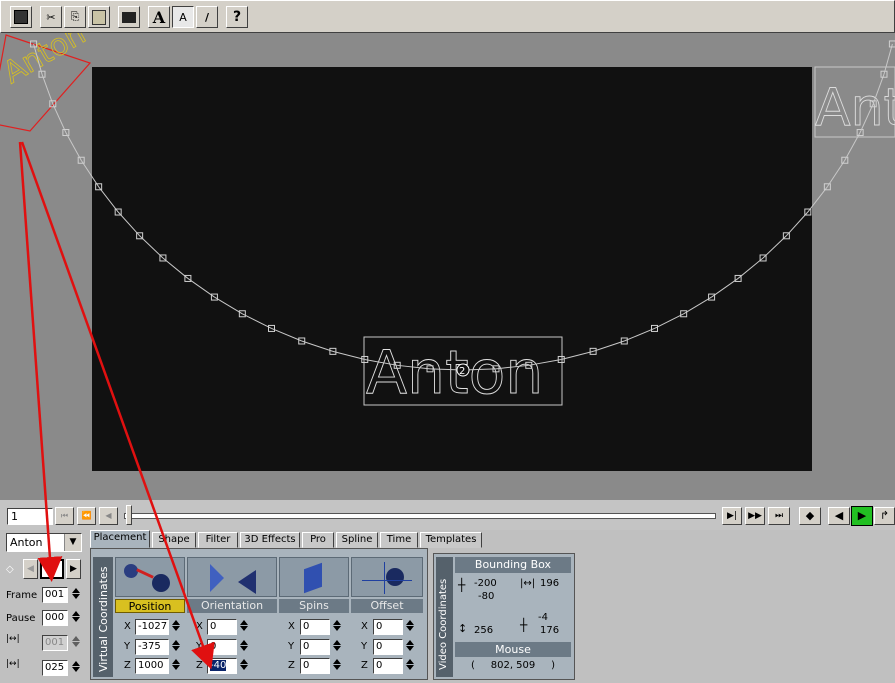  What do you see at coordinates (174, 540) in the screenshot?
I see `tab-shape: Shape` at bounding box center [174, 540].